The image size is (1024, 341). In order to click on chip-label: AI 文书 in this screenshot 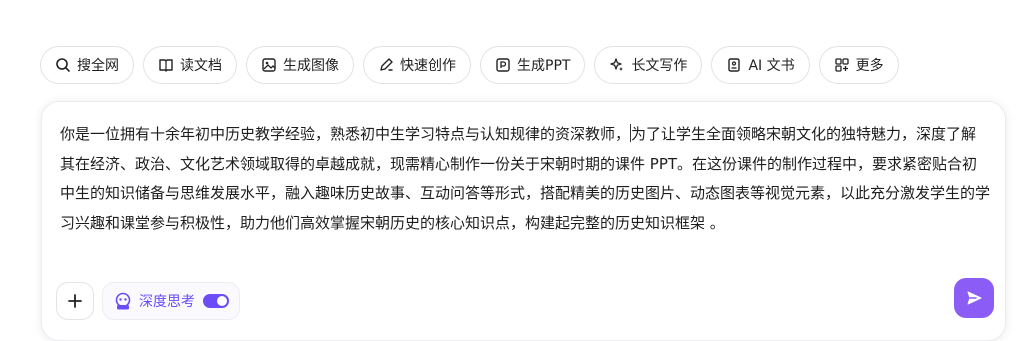, I will do `click(771, 66)`.